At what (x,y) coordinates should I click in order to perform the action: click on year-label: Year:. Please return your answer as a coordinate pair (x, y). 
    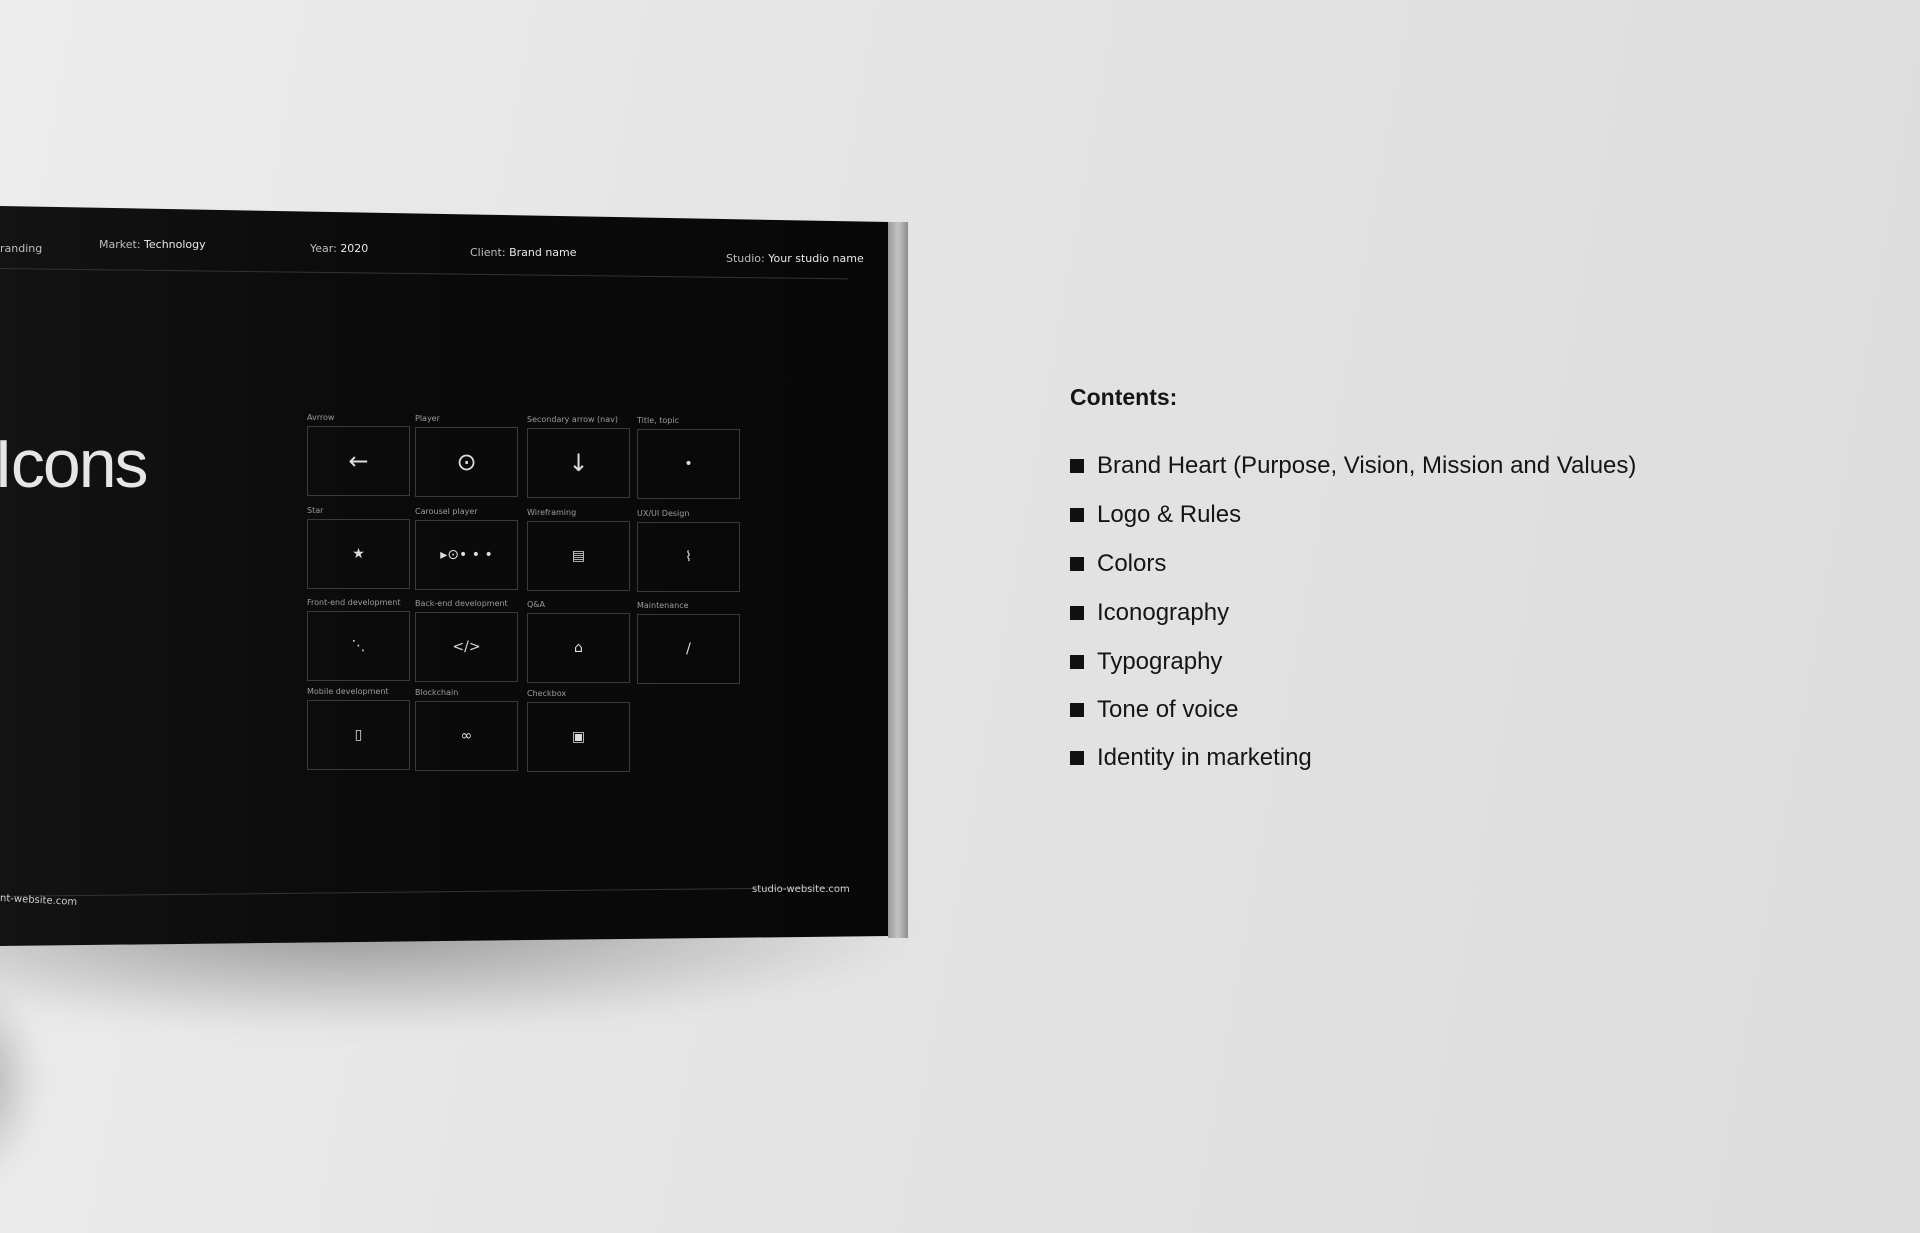
    Looking at the image, I should click on (323, 248).